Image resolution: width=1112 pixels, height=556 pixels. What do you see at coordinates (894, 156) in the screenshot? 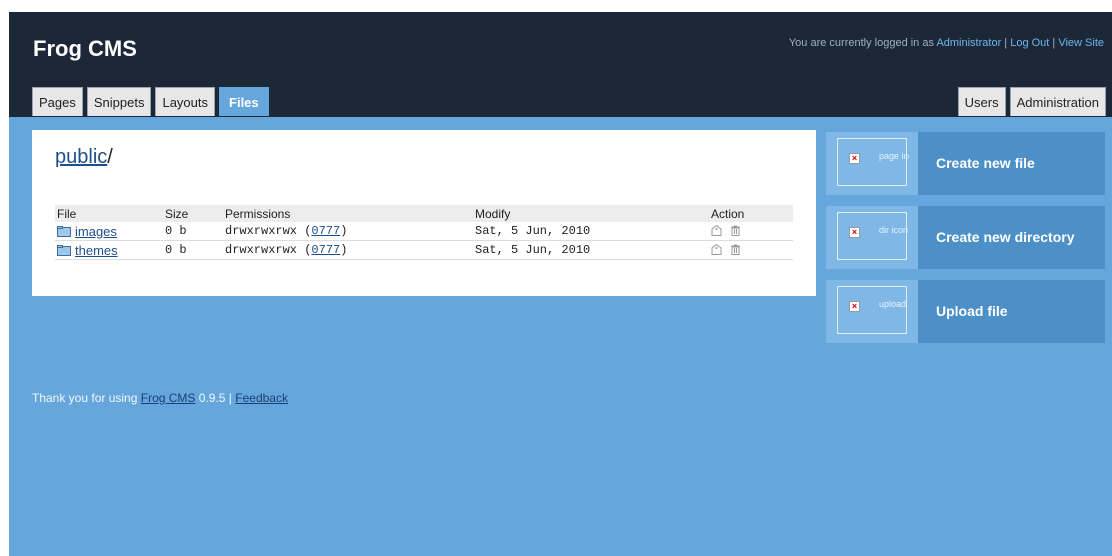
I see `icon-alt-text: page icon` at bounding box center [894, 156].